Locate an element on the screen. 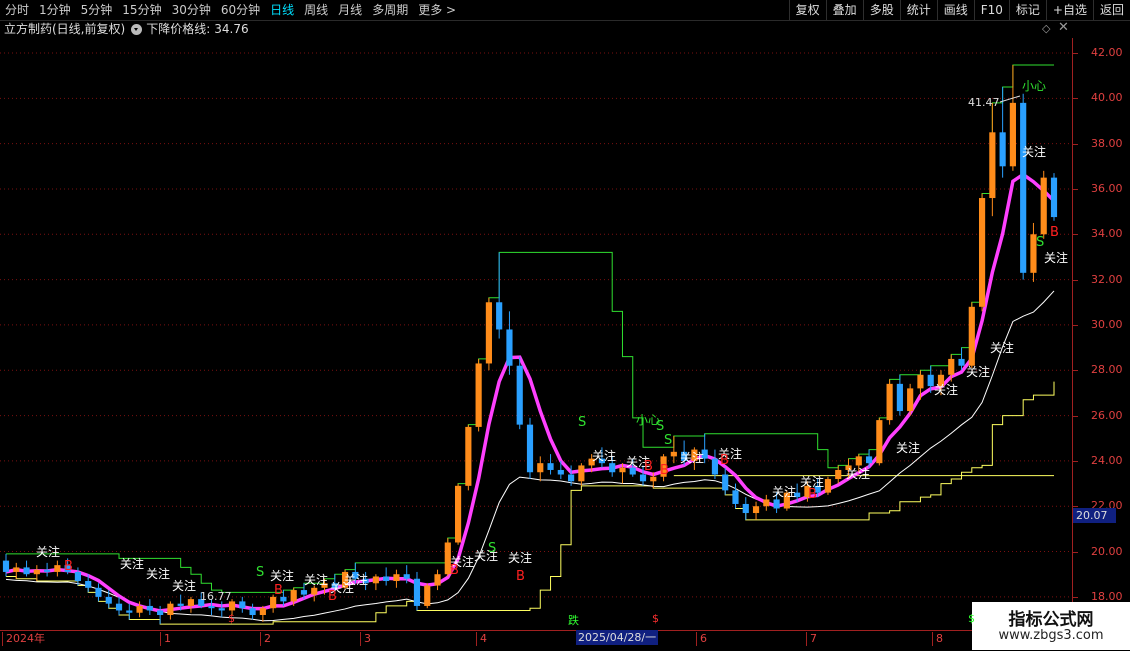  dropdown-icon is located at coordinates (137, 29).